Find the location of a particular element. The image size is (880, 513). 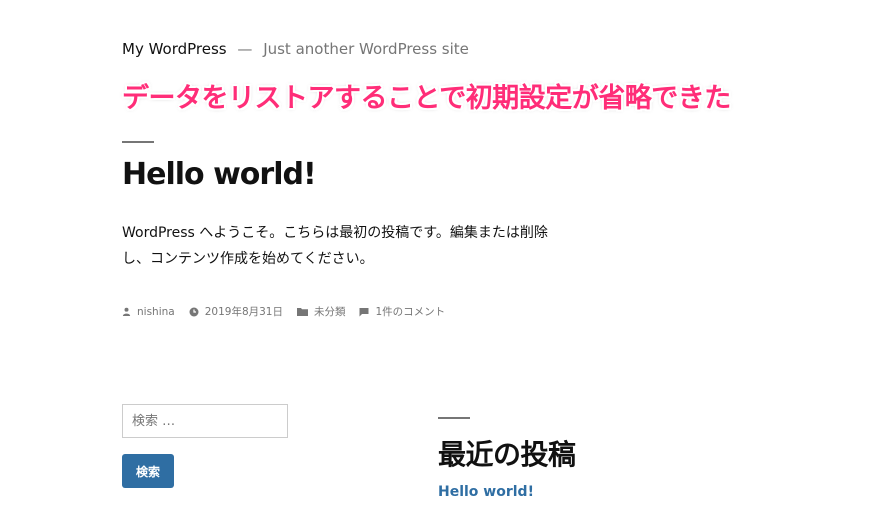

entry-divider is located at coordinates (138, 142).